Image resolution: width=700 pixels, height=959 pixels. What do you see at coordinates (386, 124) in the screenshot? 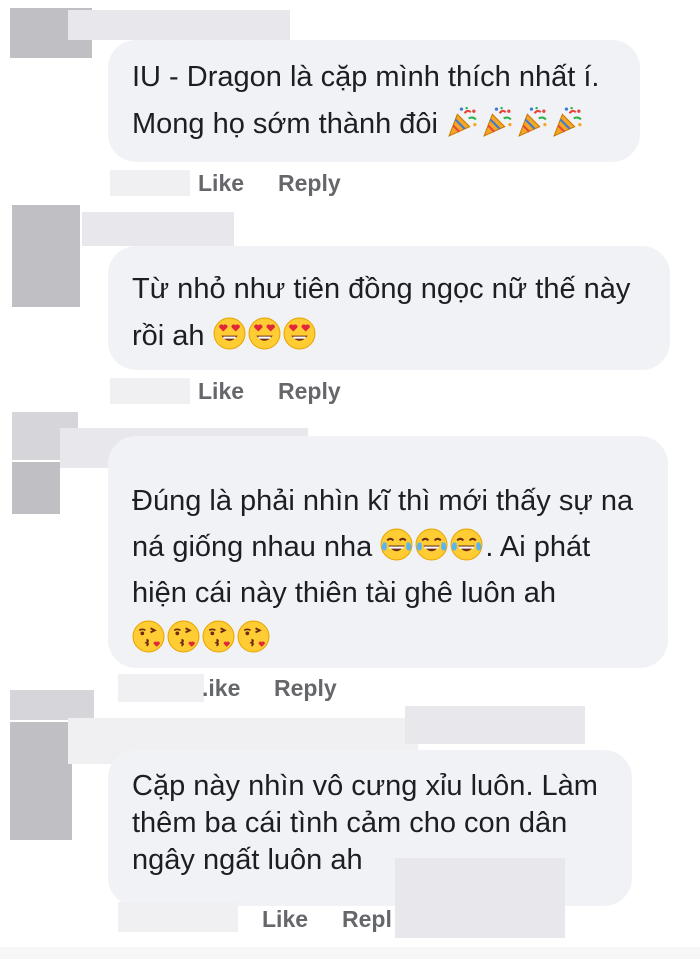
I see `comment-text-line: Mong họ sớm thành đôi` at bounding box center [386, 124].